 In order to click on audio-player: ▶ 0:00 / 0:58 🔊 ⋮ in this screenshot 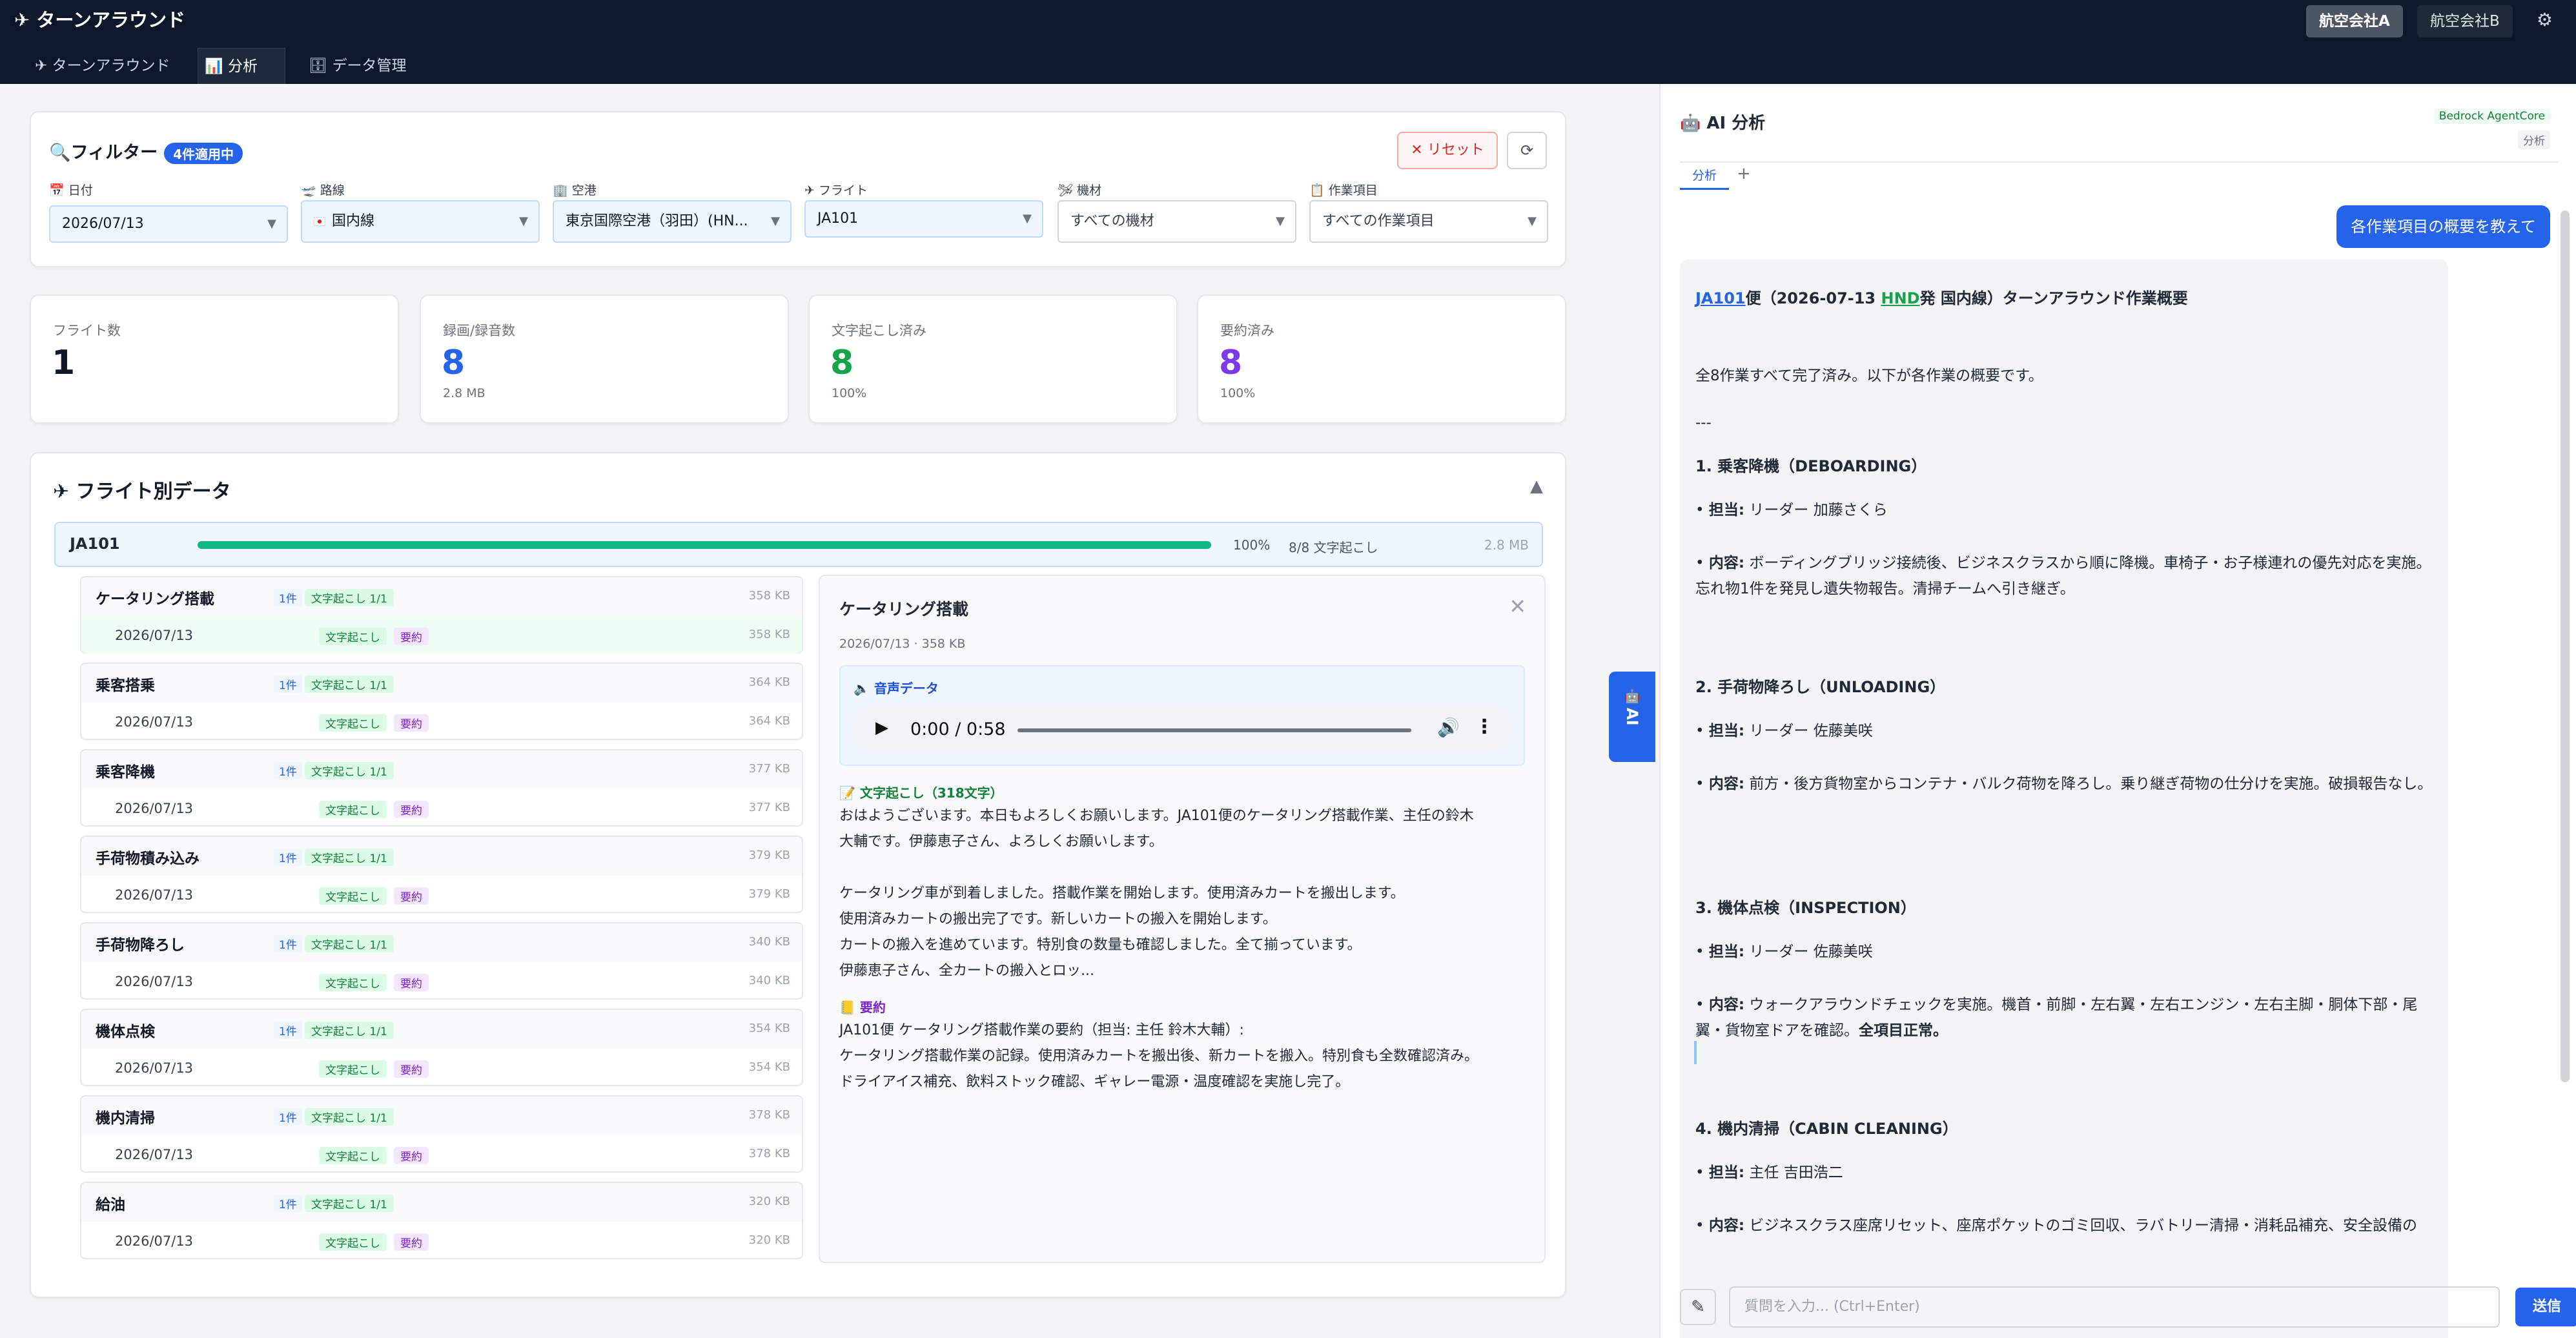, I will do `click(1182, 730)`.